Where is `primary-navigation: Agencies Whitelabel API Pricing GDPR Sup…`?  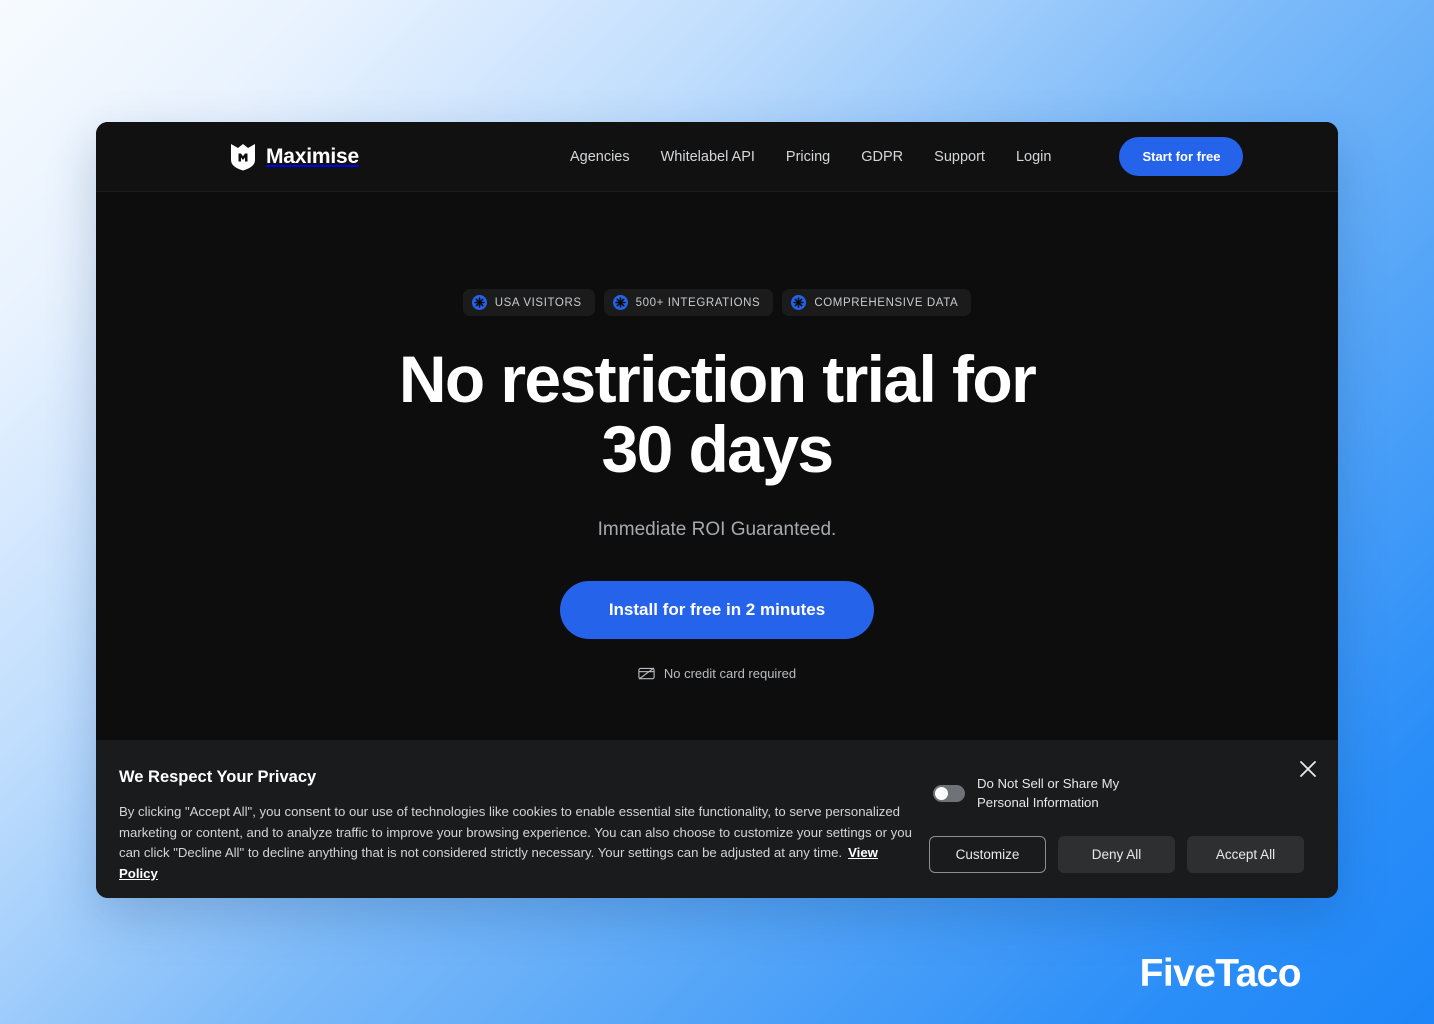
primary-navigation: Agencies Whitelabel API Pricing GDPR Sup… is located at coordinates (907, 156).